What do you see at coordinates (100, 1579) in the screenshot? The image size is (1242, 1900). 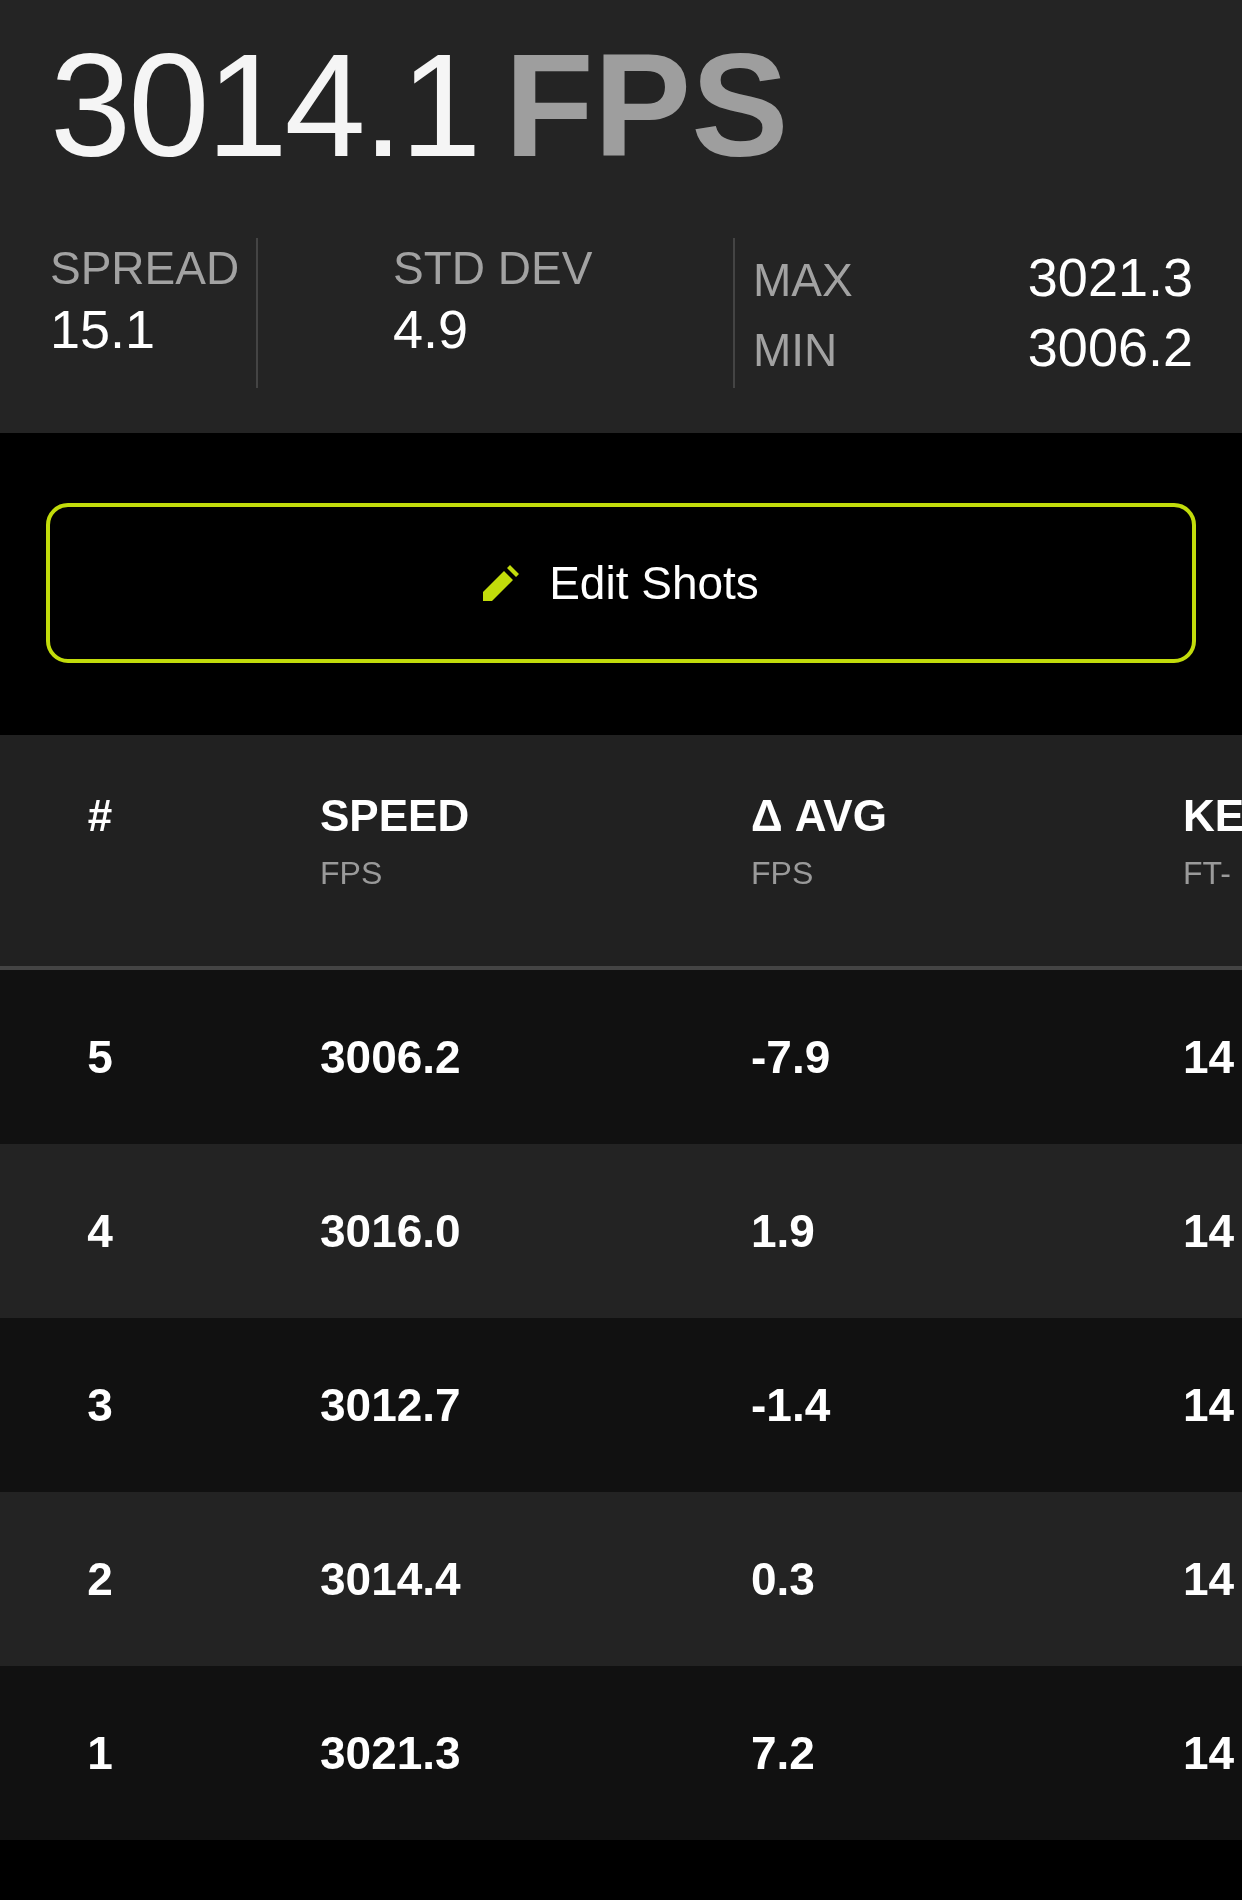 I see `table-cell: 2` at bounding box center [100, 1579].